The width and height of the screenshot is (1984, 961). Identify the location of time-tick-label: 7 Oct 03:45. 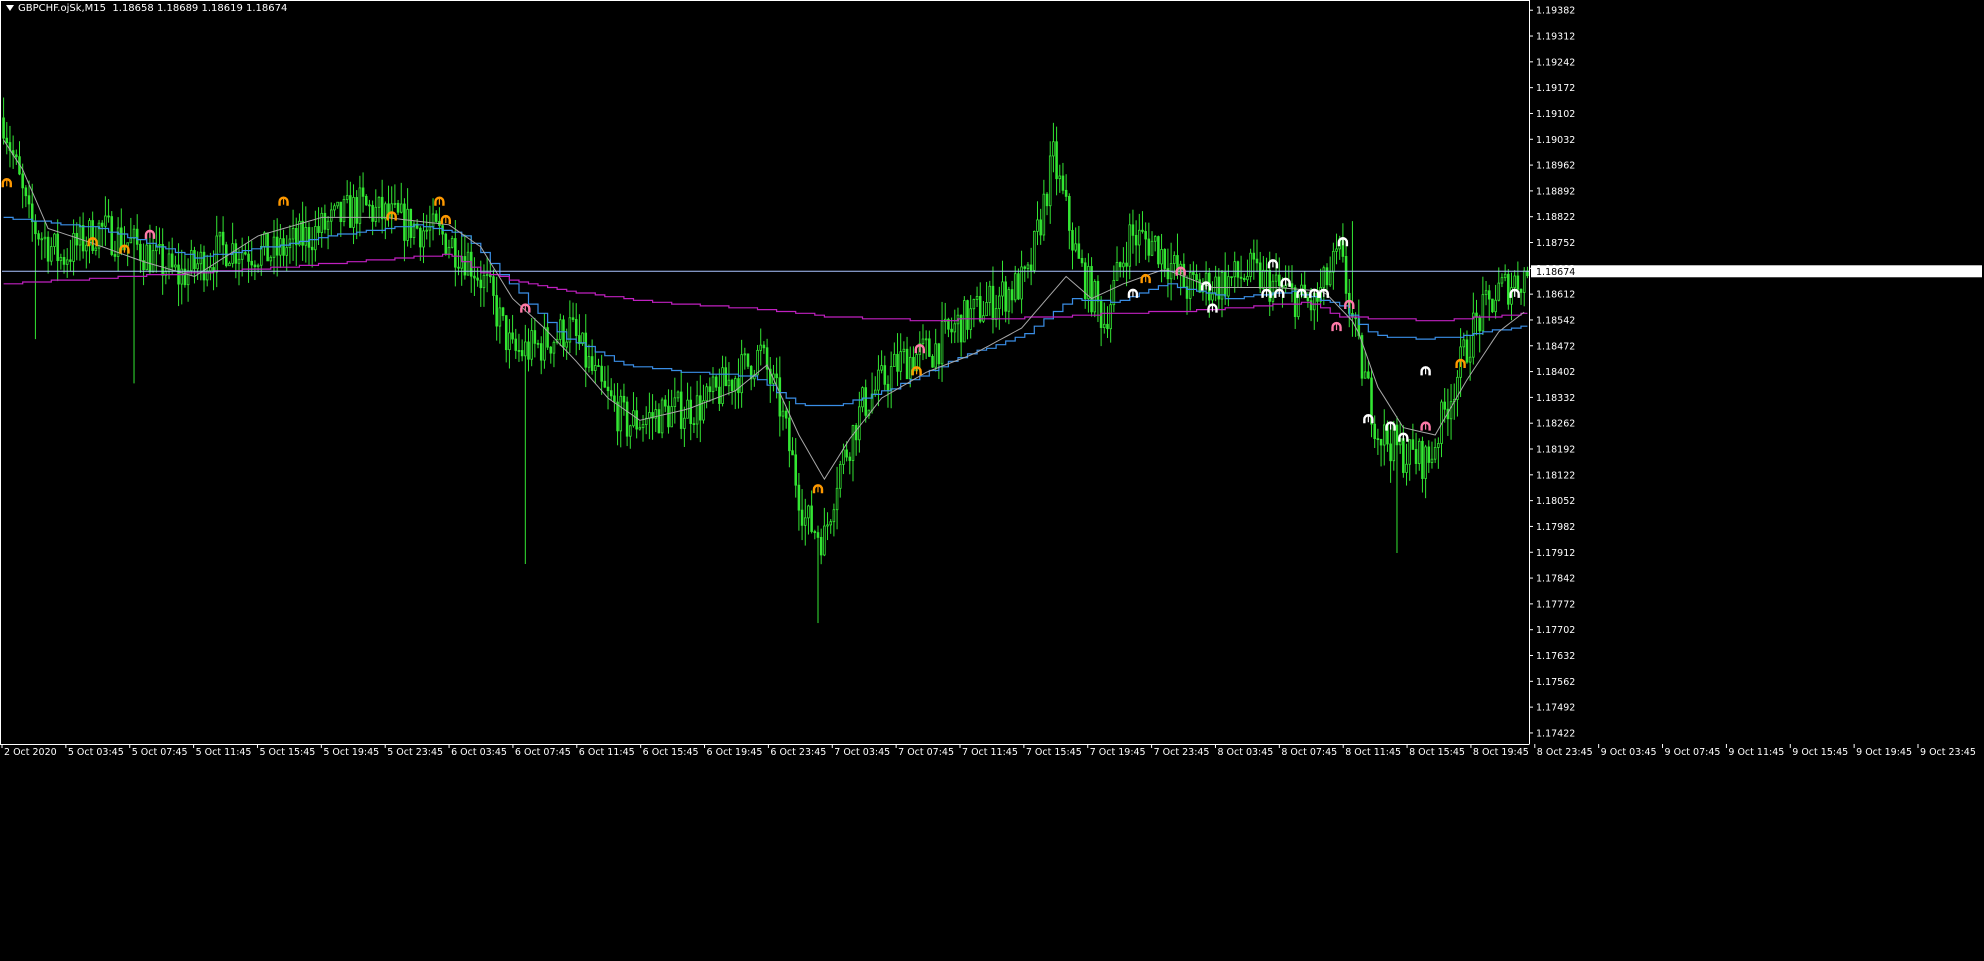
(862, 752).